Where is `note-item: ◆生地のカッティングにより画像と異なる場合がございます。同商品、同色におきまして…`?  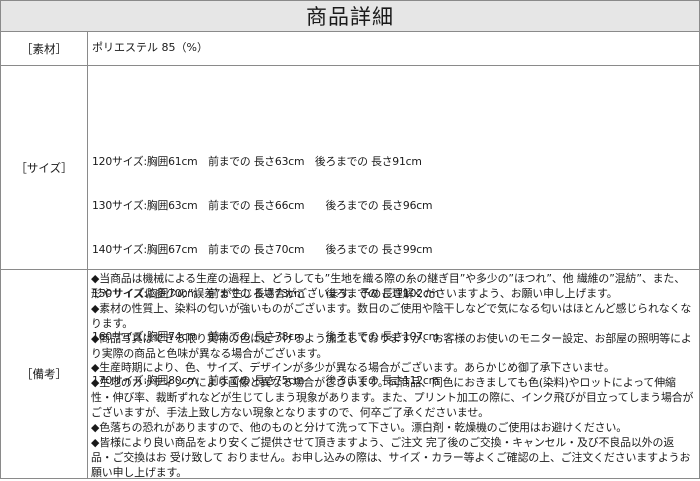 note-item: ◆生地のカッティングにより画像と異なる場合がございます。同商品、同色におきまして… is located at coordinates (392, 398).